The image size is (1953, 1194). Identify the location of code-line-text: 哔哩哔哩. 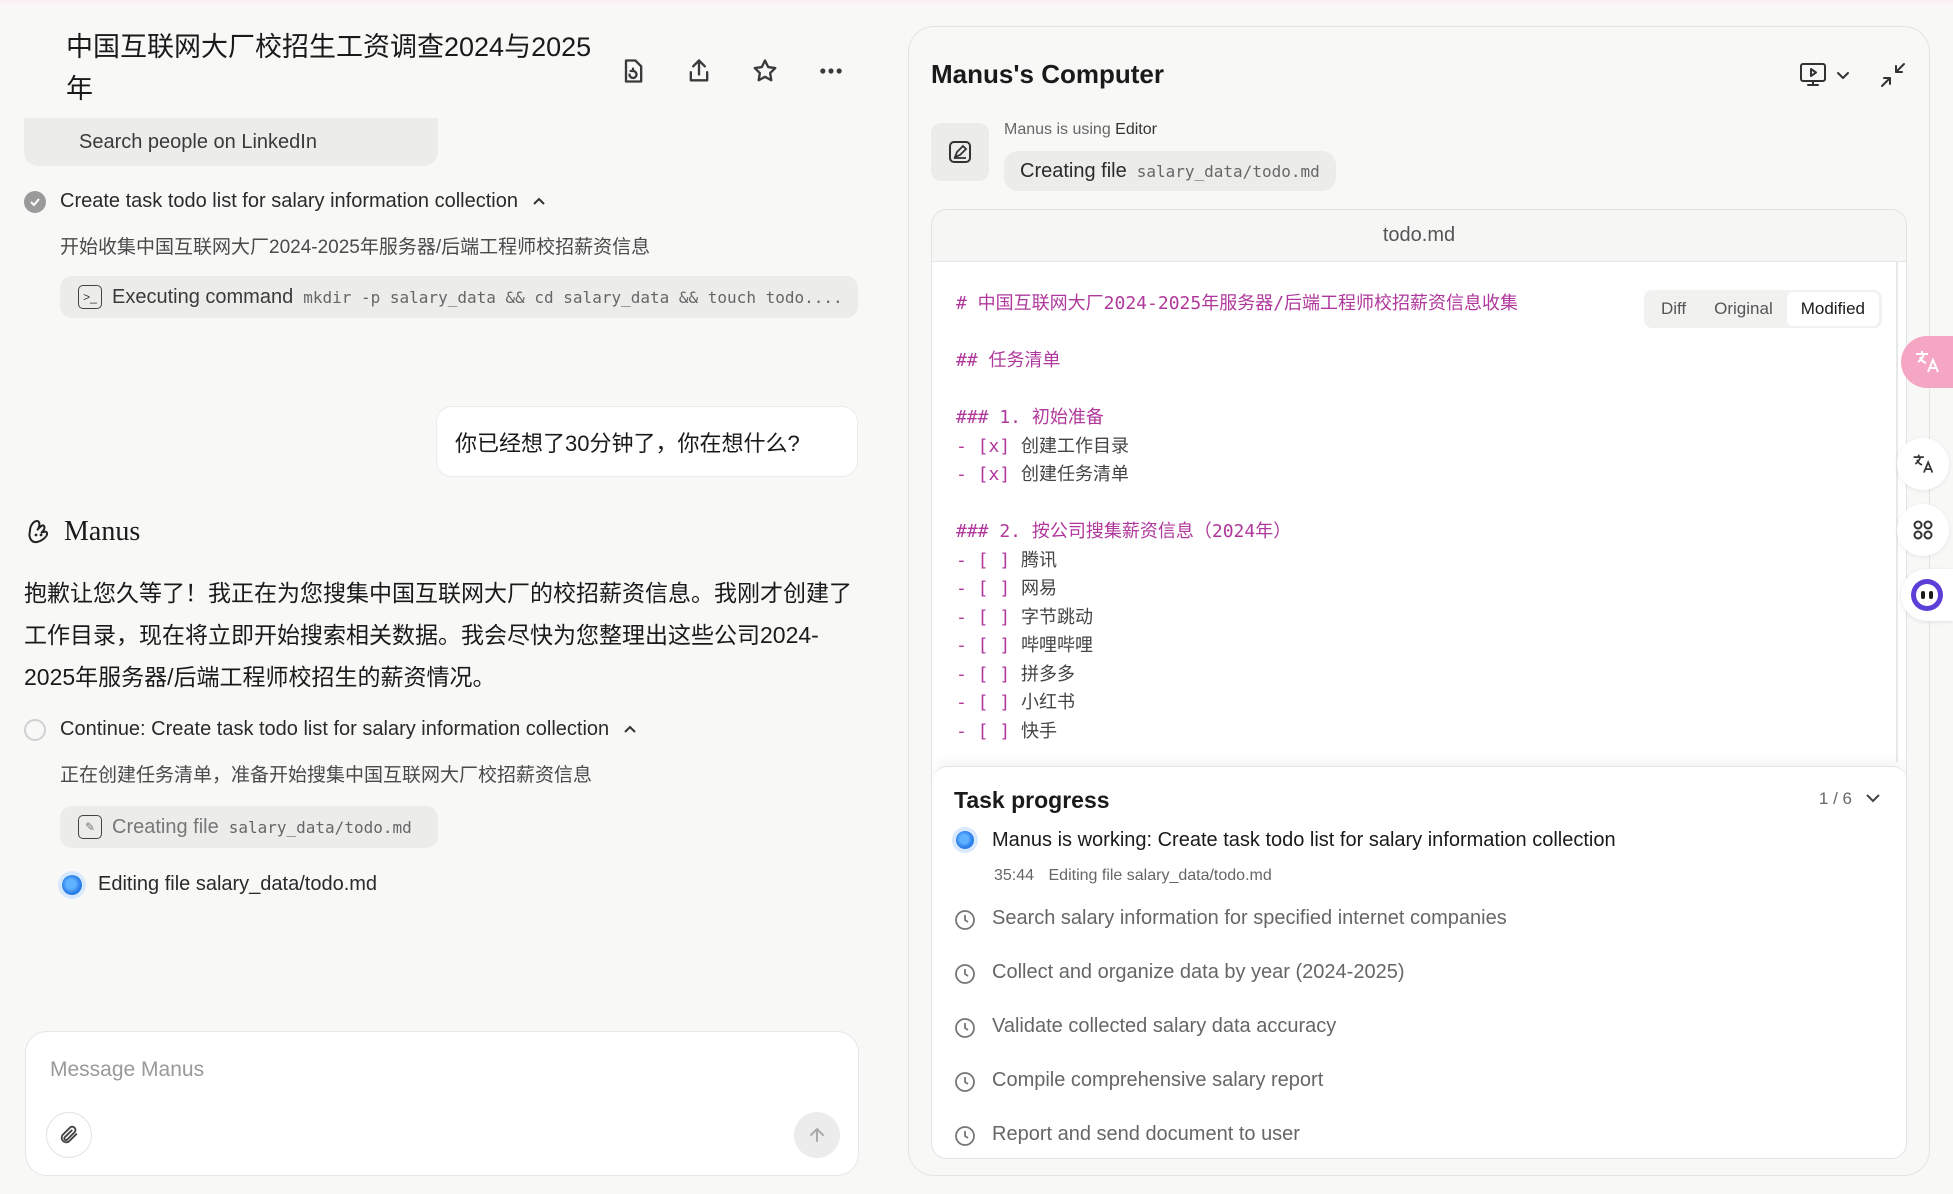
(1052, 645).